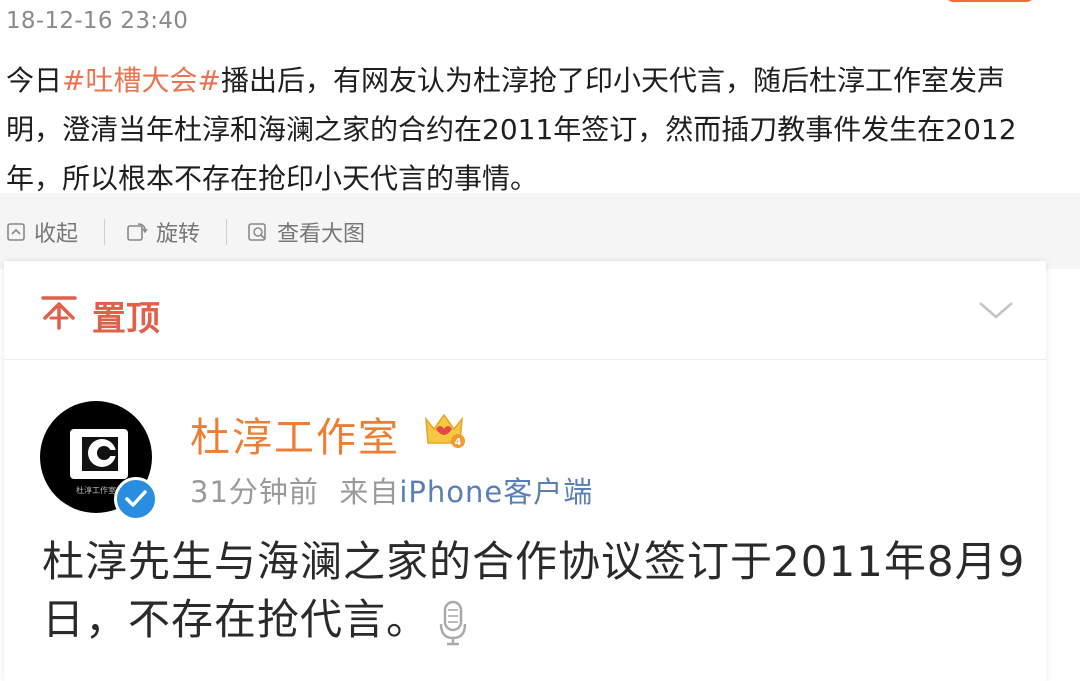 This screenshot has height=681, width=1080. I want to click on source-prefix: 来自, so click(369, 492).